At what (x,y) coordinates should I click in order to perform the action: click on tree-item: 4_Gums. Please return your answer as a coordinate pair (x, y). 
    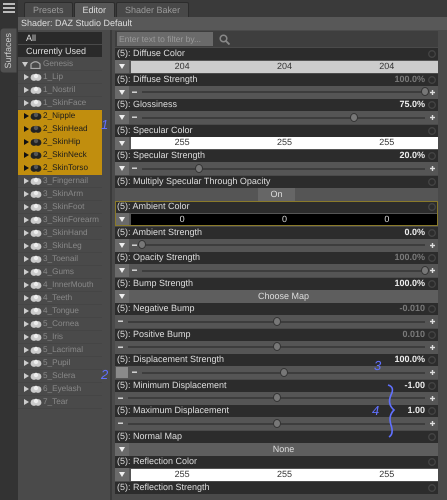
    Looking at the image, I should click on (60, 272).